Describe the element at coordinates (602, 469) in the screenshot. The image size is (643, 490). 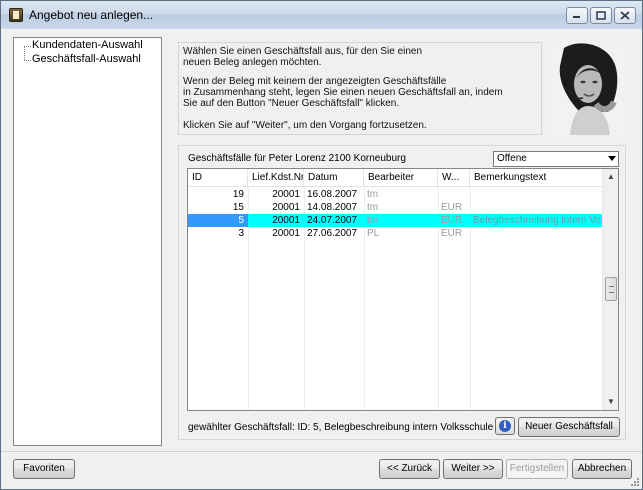
I see `cancel-button: Abbrechen` at that location.